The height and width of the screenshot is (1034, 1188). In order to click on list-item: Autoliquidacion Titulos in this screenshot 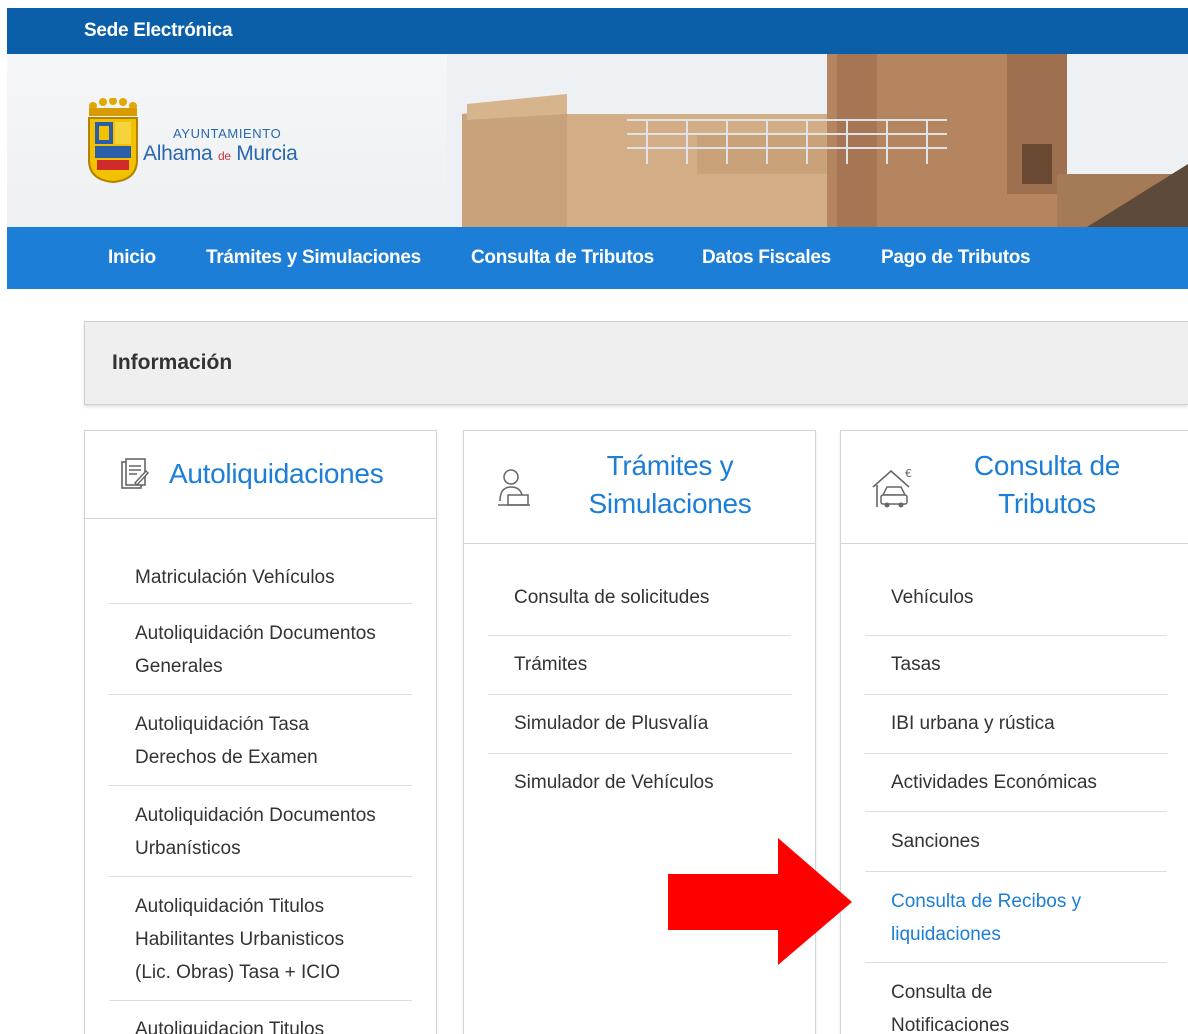, I will do `click(260, 1017)`.